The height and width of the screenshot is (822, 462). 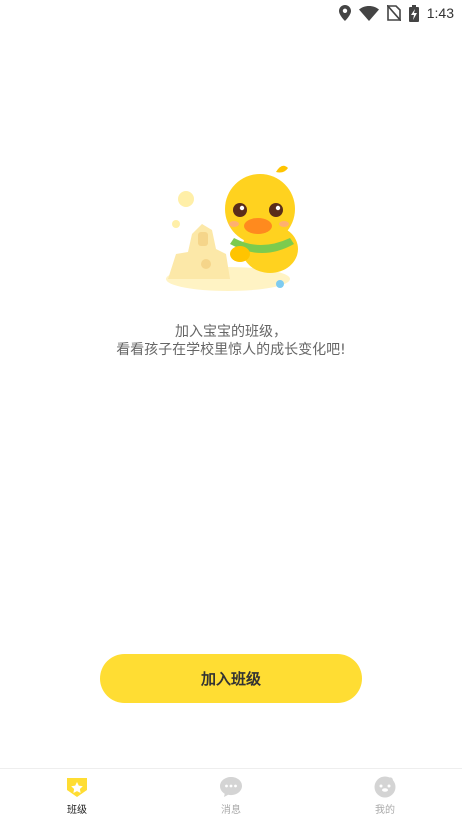 I want to click on join-class-button: 加入班级, so click(x=231, y=678).